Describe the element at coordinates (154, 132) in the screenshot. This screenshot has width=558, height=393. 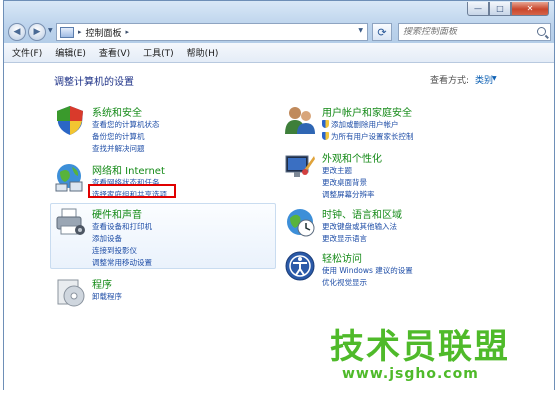
I see `category-system-security: 系统和安全 查看您的计算机状态 备份您的计算机 查找并解决问题` at that location.